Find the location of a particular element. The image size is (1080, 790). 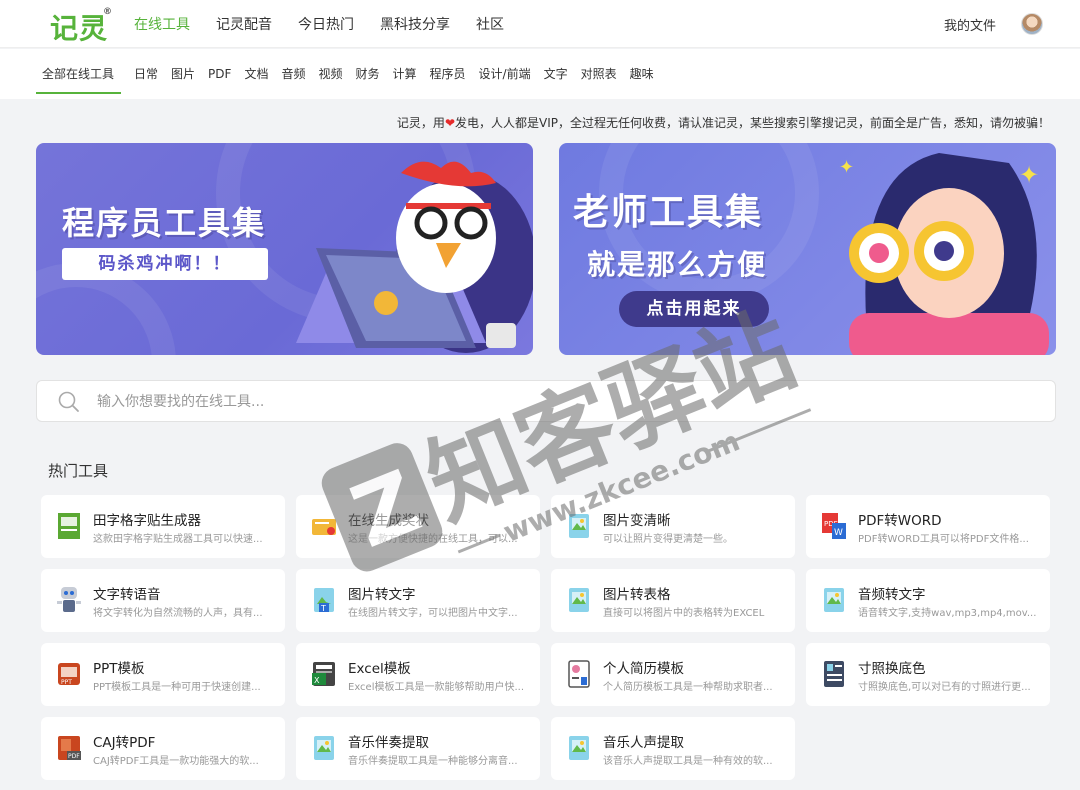

my-files-link: 我的文件 is located at coordinates (970, 24).